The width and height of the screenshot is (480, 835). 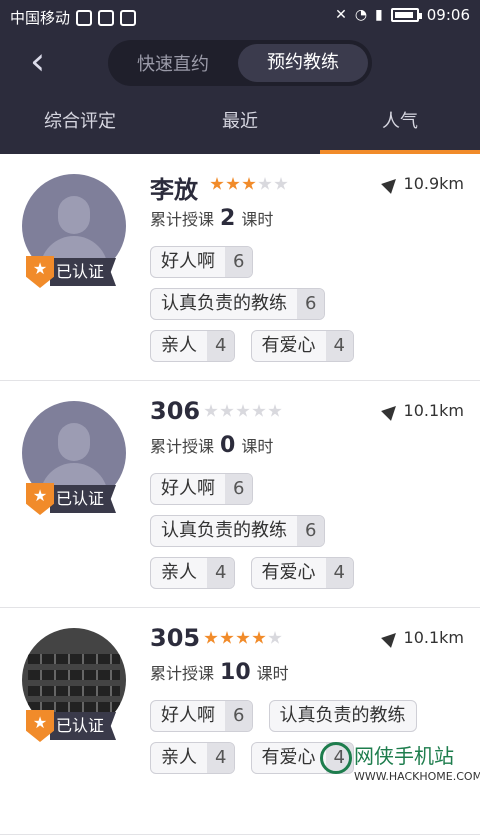 What do you see at coordinates (404, 756) in the screenshot?
I see `watermark-title: 网侠手机站` at bounding box center [404, 756].